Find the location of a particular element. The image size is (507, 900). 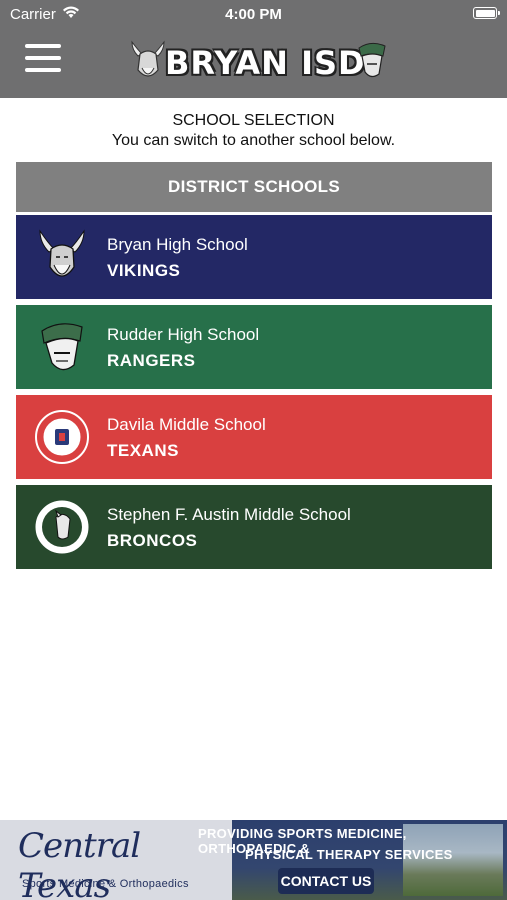

ranger-head-icon is located at coordinates (372, 60).